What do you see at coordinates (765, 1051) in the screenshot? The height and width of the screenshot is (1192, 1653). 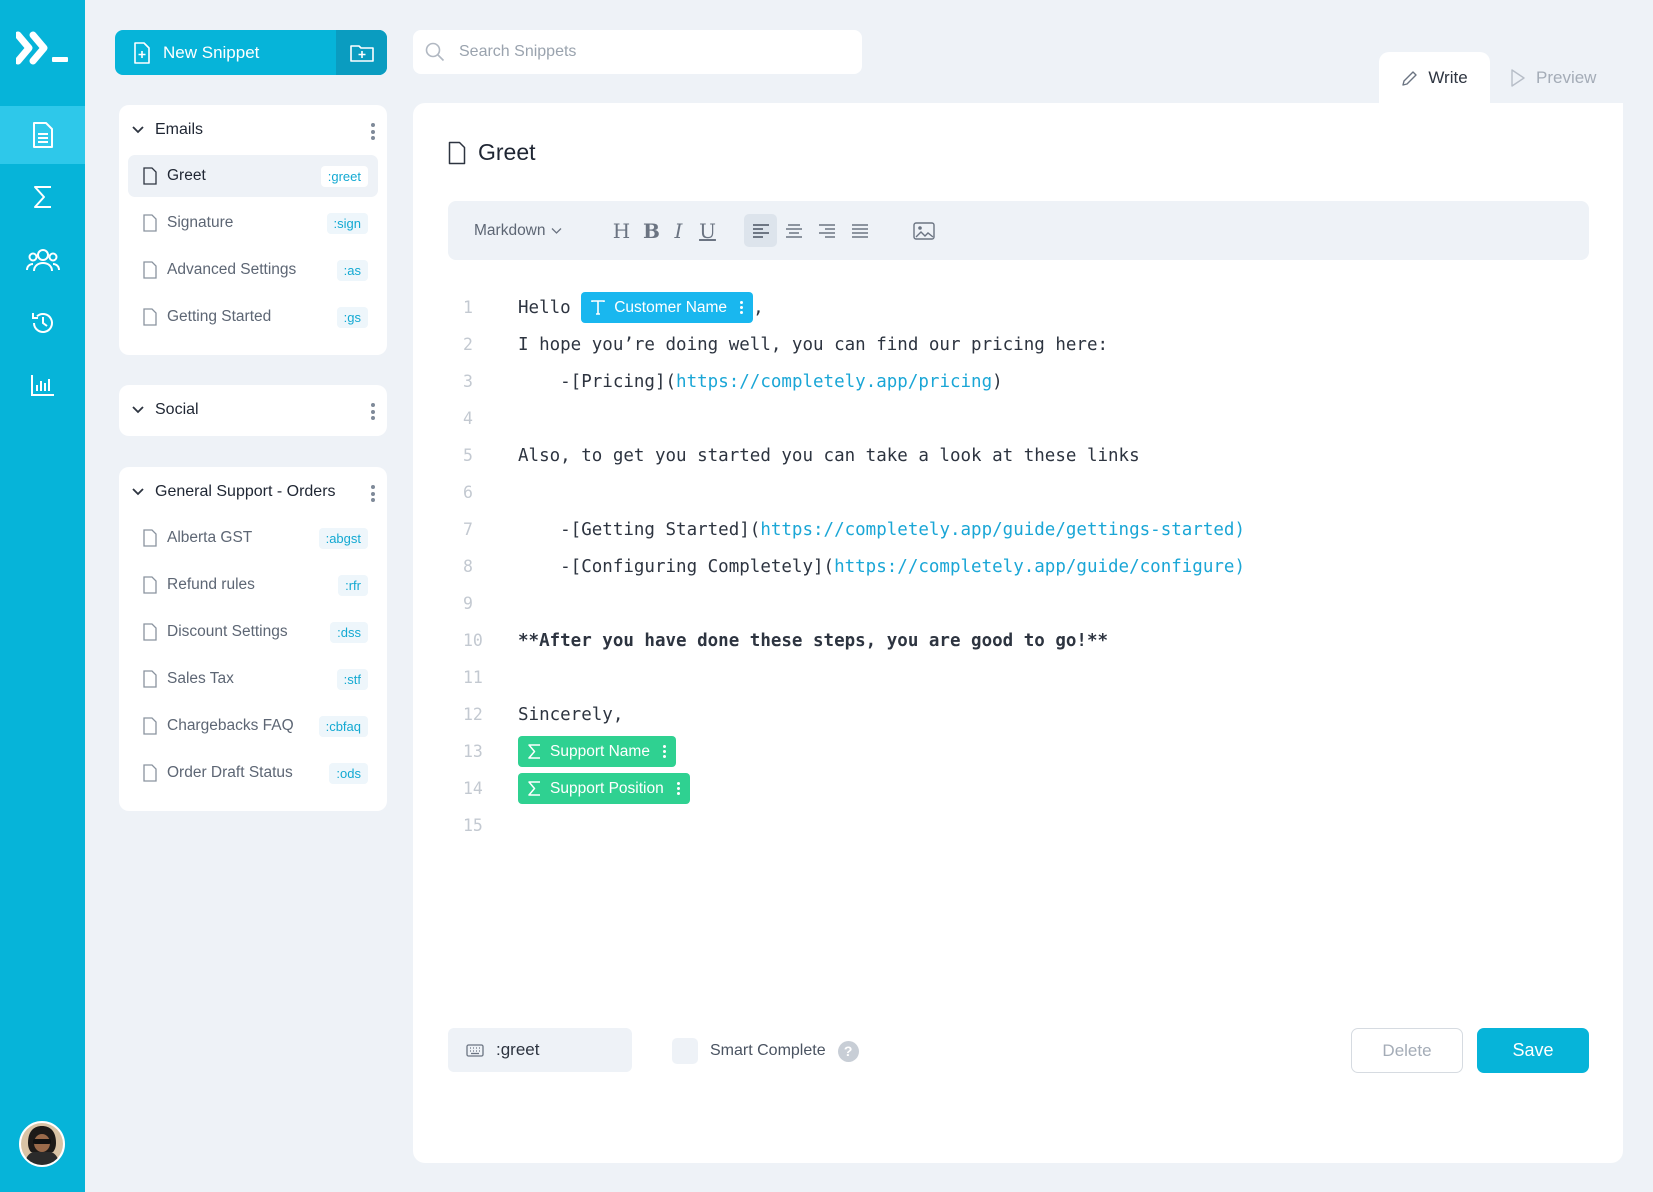 I see `smart-complete: Smart Complete ?` at bounding box center [765, 1051].